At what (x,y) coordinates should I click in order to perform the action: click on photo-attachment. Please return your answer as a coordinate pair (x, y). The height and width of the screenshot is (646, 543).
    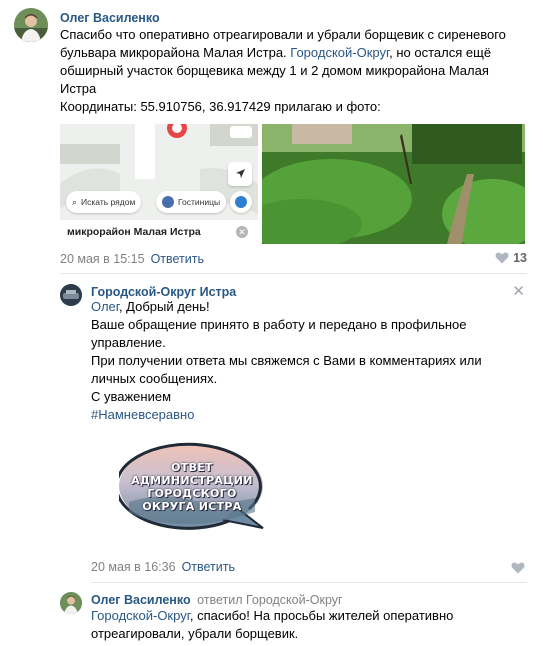
    Looking at the image, I should click on (393, 184).